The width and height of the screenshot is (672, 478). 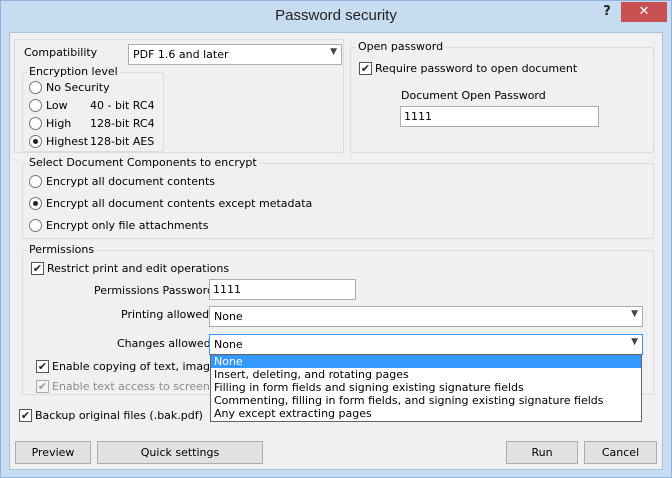 I want to click on permissions-password-label: Permissions Password, so click(x=154, y=290).